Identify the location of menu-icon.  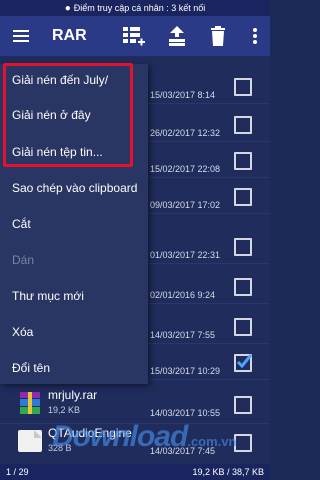
(21, 36).